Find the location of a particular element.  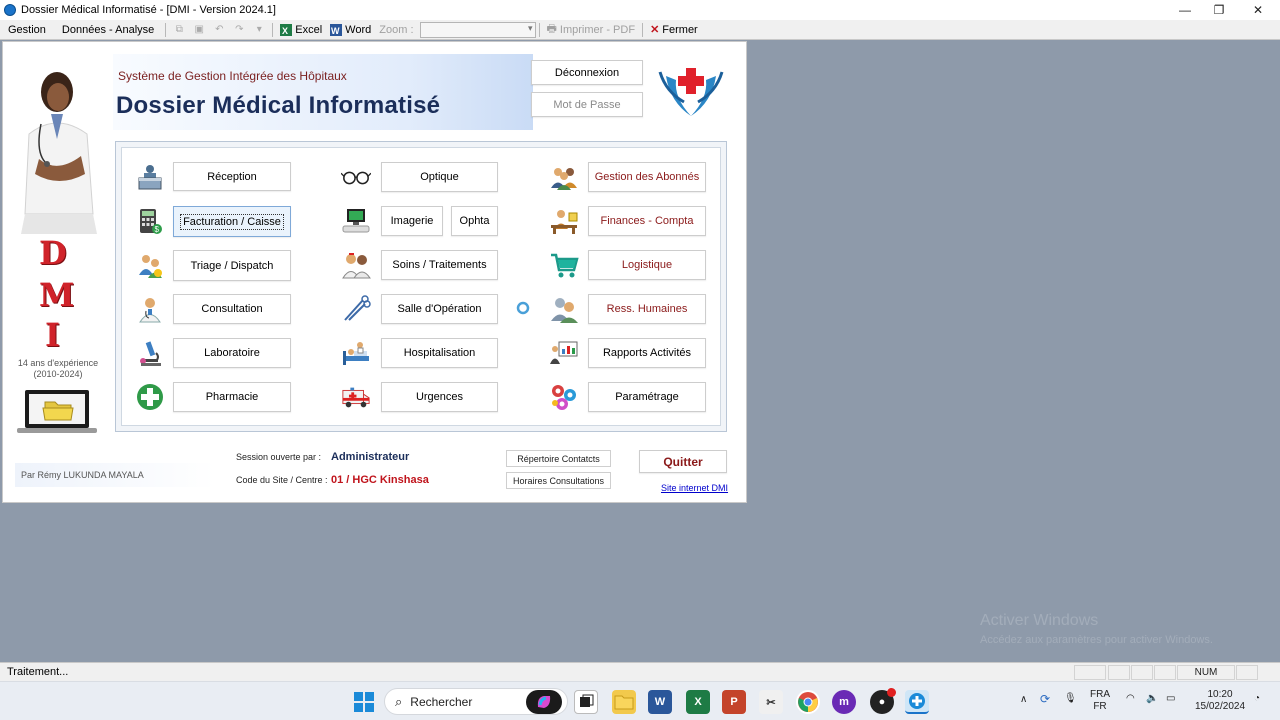

ress-humaines-button: Ress. Humaines is located at coordinates (647, 309).